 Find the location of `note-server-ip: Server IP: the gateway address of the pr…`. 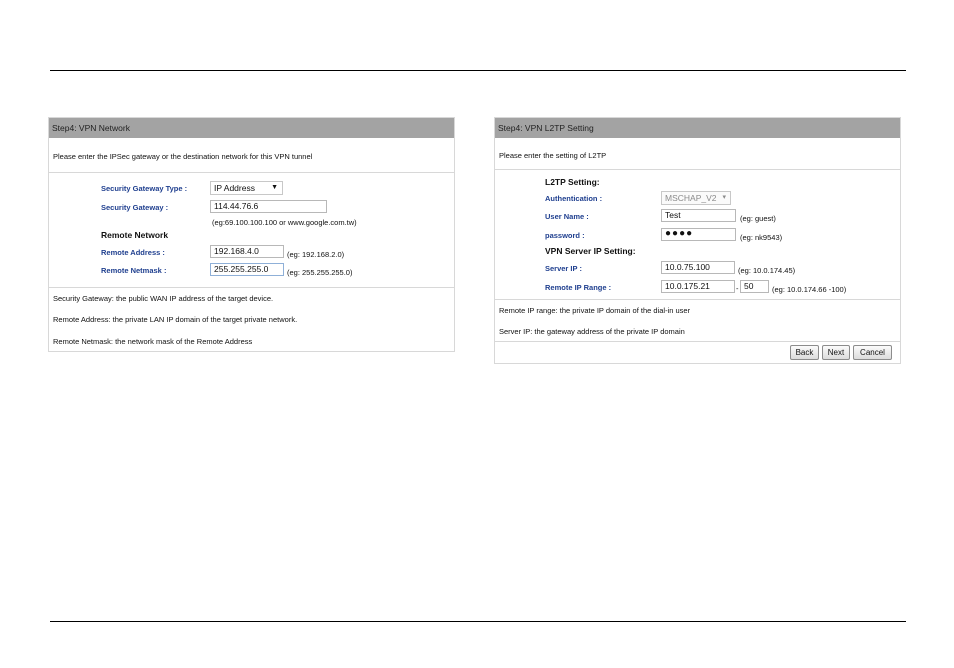

note-server-ip: Server IP: the gateway address of the pr… is located at coordinates (592, 331).